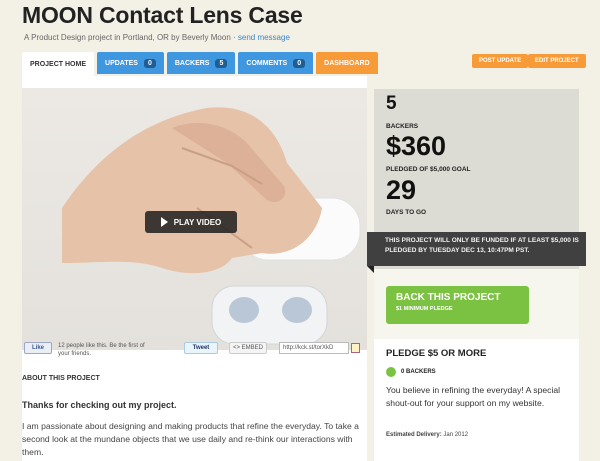 The image size is (600, 461). I want to click on estimated-delivery: Estimated Delivery: Jan 2012, so click(427, 435).